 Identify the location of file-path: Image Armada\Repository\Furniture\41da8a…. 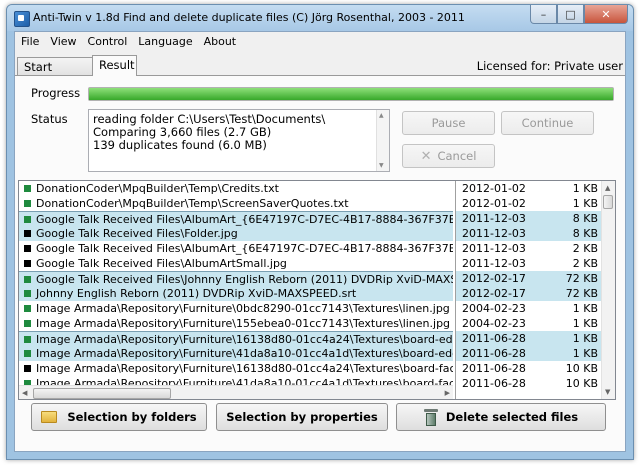
(244, 353).